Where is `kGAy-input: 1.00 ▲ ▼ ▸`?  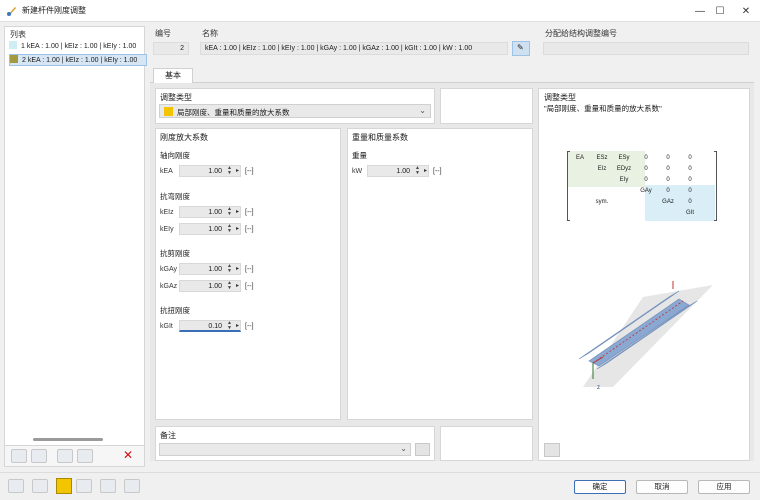 kGAy-input: 1.00 ▲ ▼ ▸ is located at coordinates (210, 269).